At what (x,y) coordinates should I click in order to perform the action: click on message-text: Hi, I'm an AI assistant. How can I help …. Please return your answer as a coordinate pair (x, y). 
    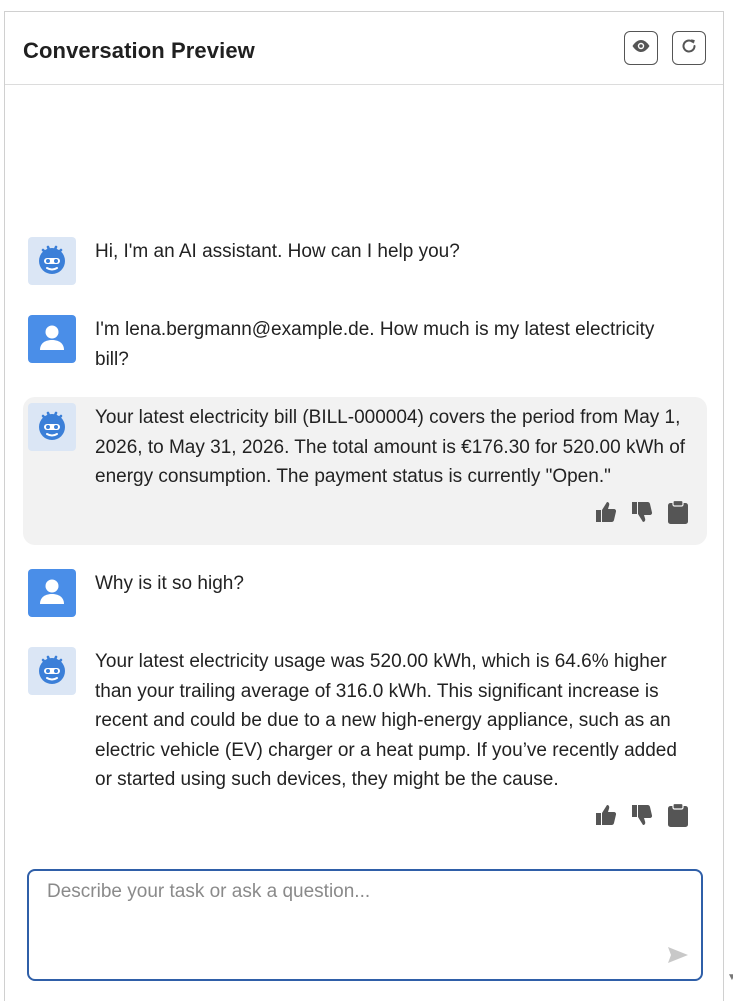
    Looking at the image, I should click on (277, 251).